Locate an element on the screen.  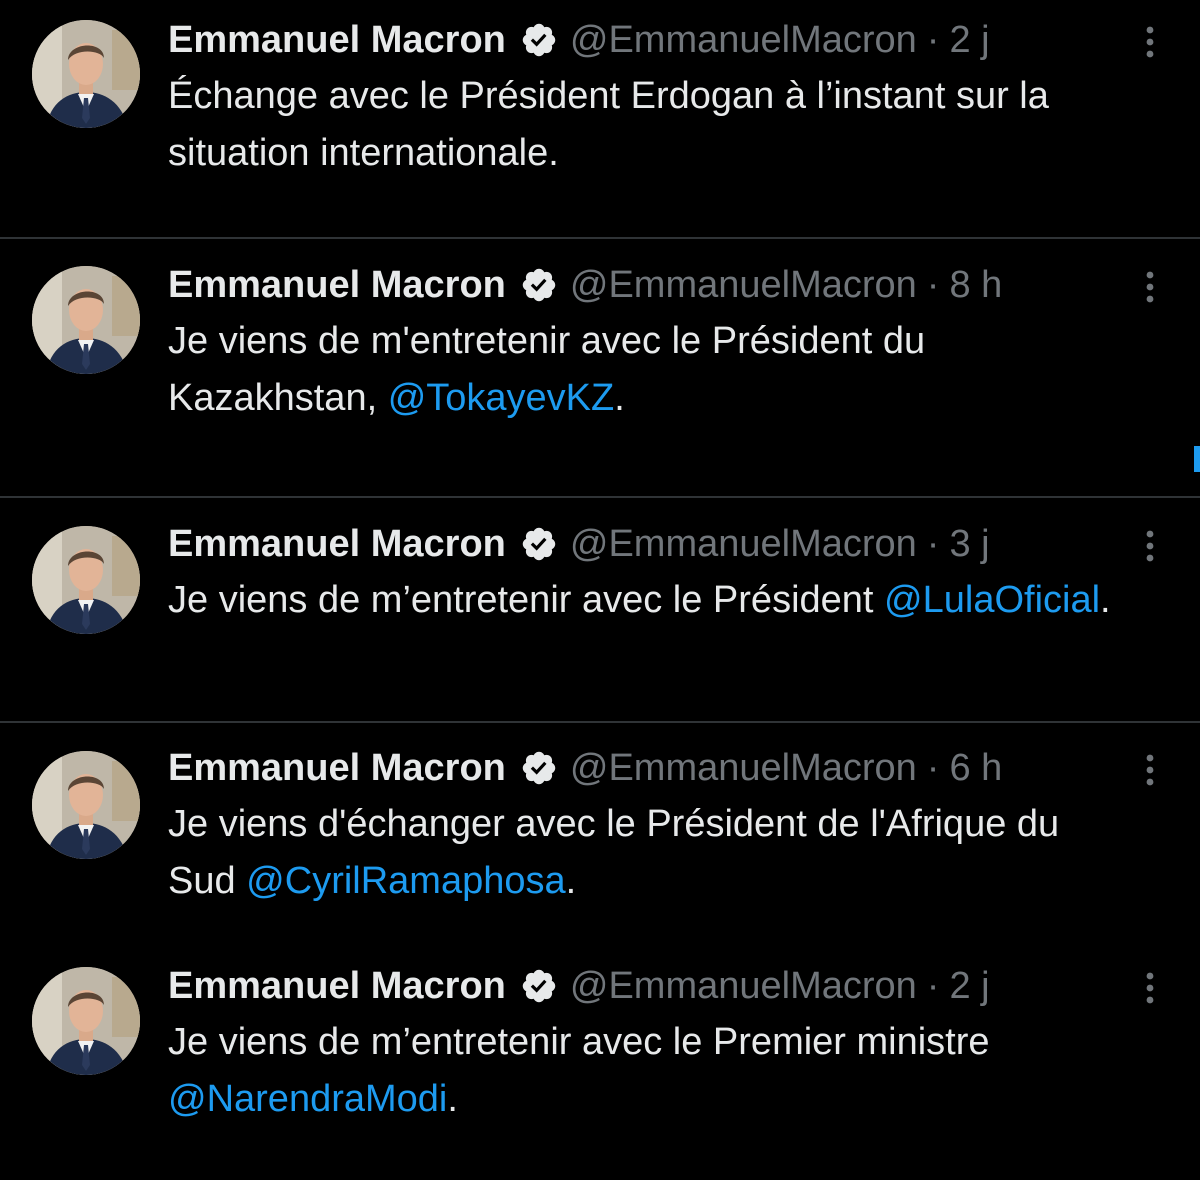
mention-link: @NarendraModi is located at coordinates (307, 1099).